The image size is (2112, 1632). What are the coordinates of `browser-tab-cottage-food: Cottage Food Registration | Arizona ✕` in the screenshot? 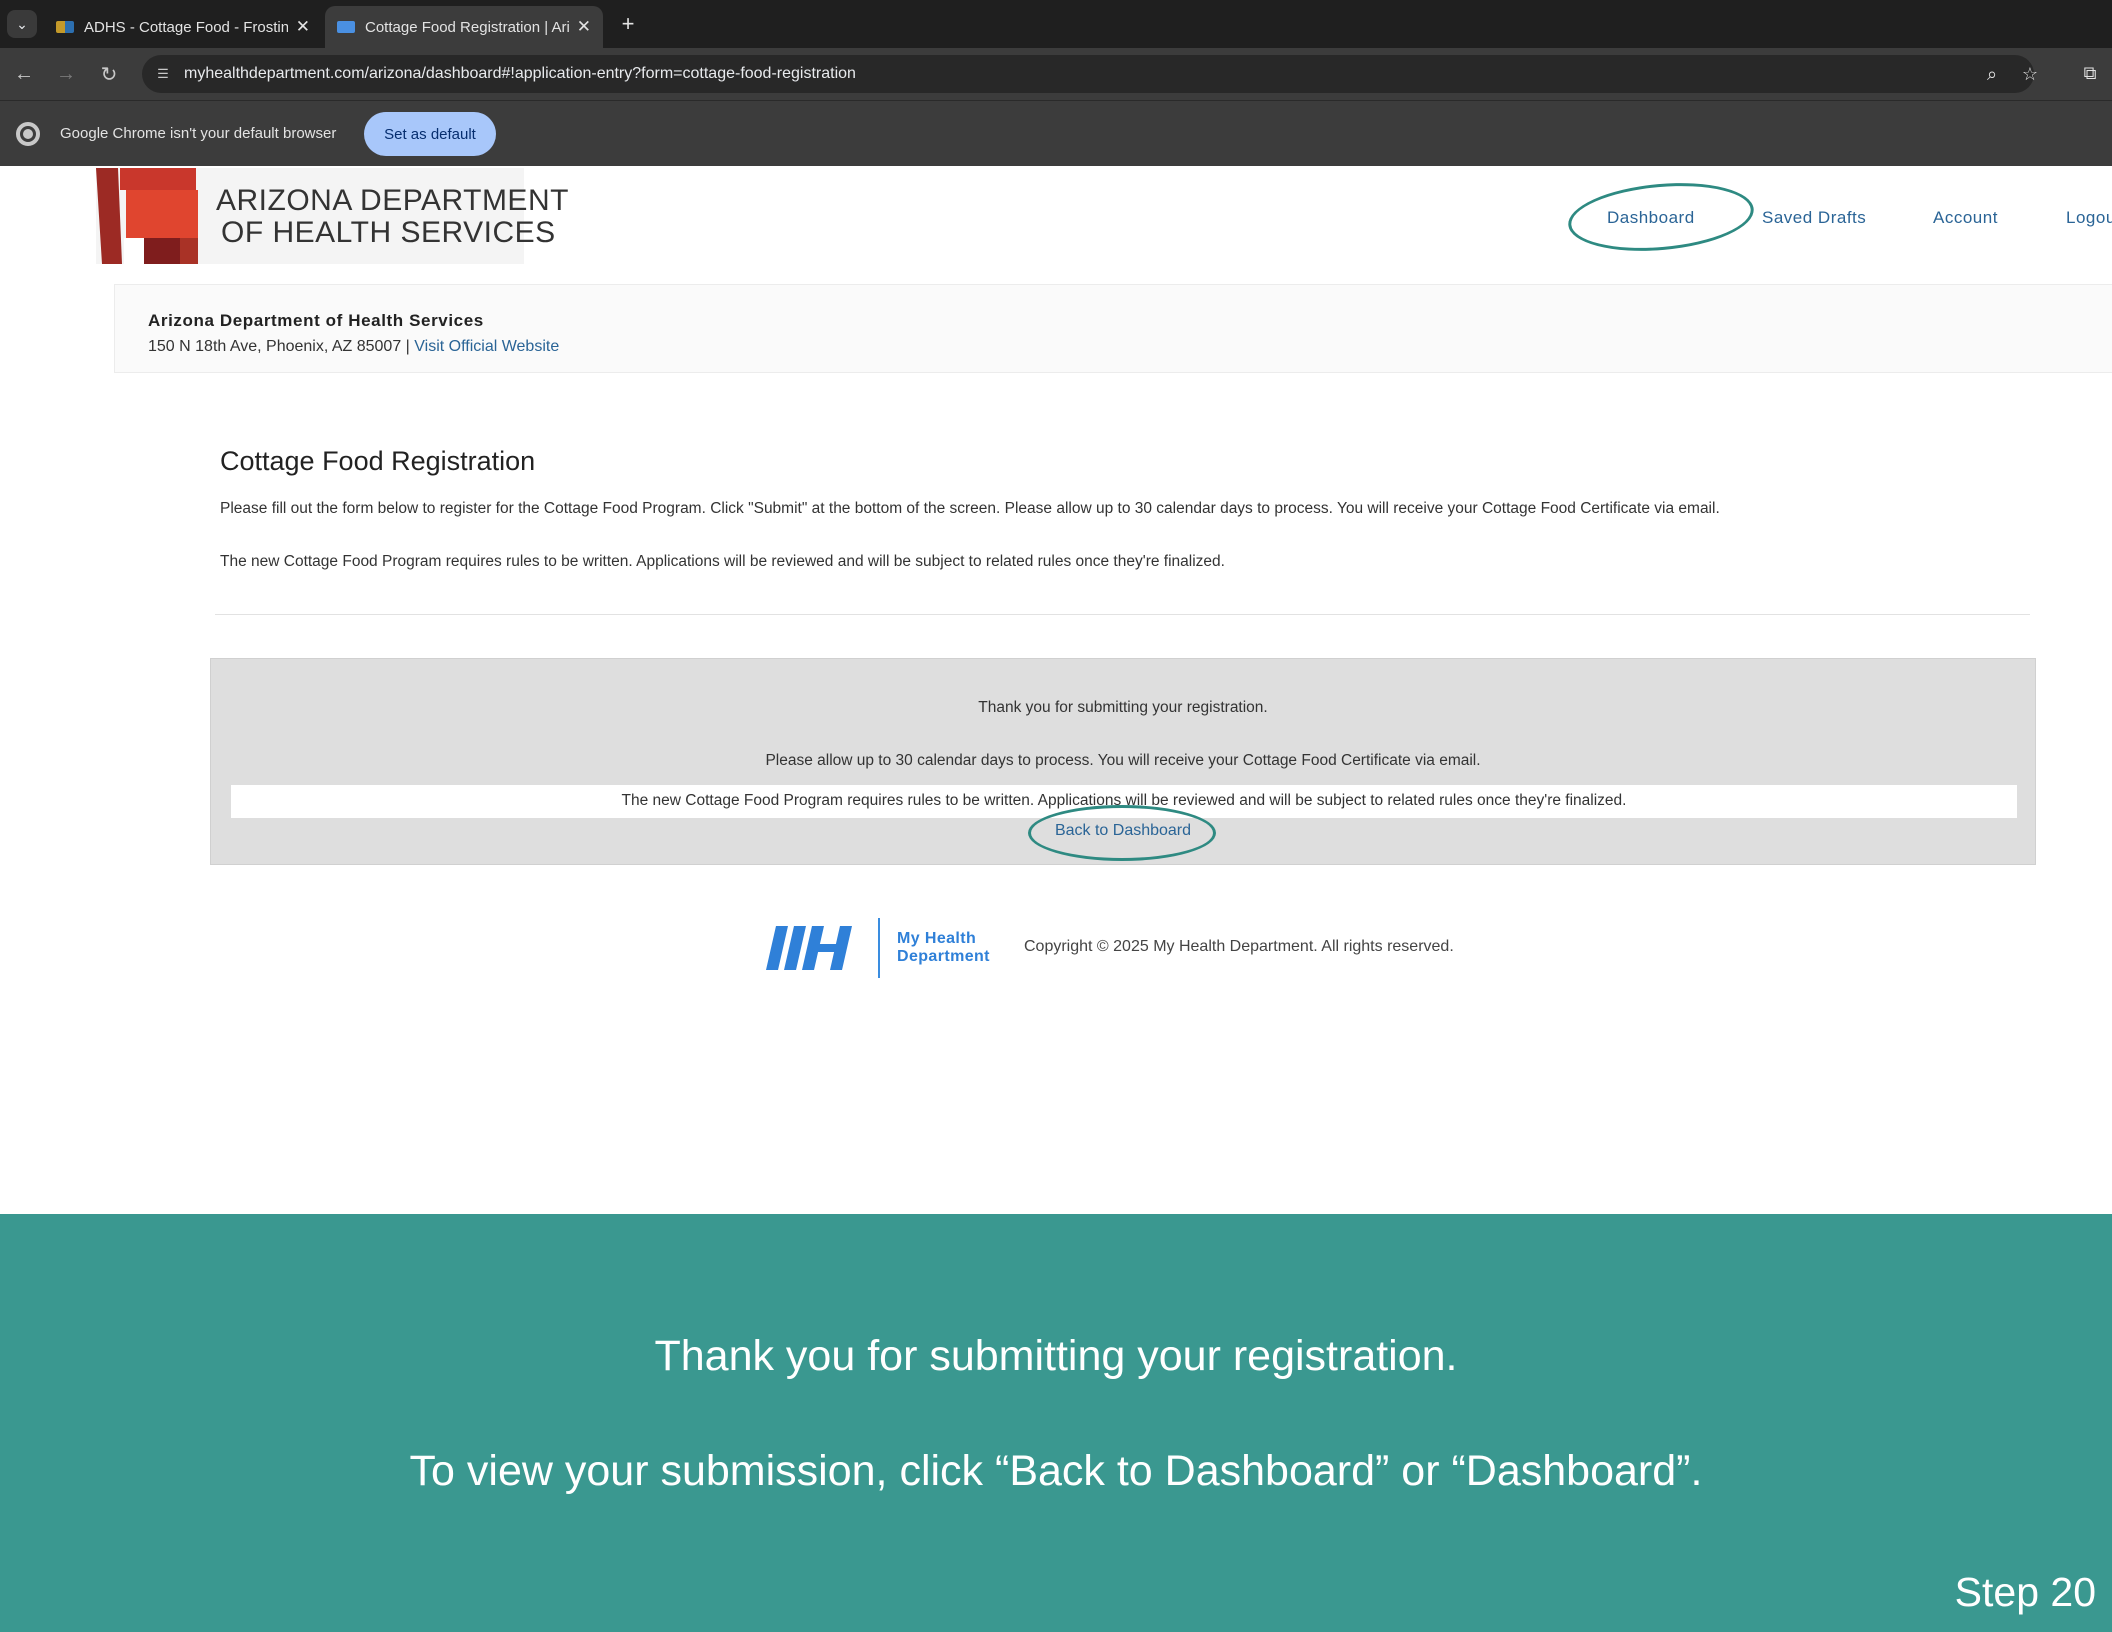 It's located at (464, 27).